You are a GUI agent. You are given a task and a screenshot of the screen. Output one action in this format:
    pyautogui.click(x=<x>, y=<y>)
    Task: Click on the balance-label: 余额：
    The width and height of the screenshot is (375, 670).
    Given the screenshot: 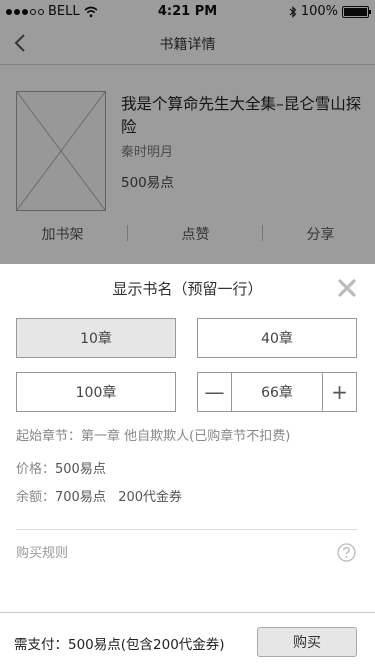 What is the action you would take?
    pyautogui.click(x=36, y=497)
    